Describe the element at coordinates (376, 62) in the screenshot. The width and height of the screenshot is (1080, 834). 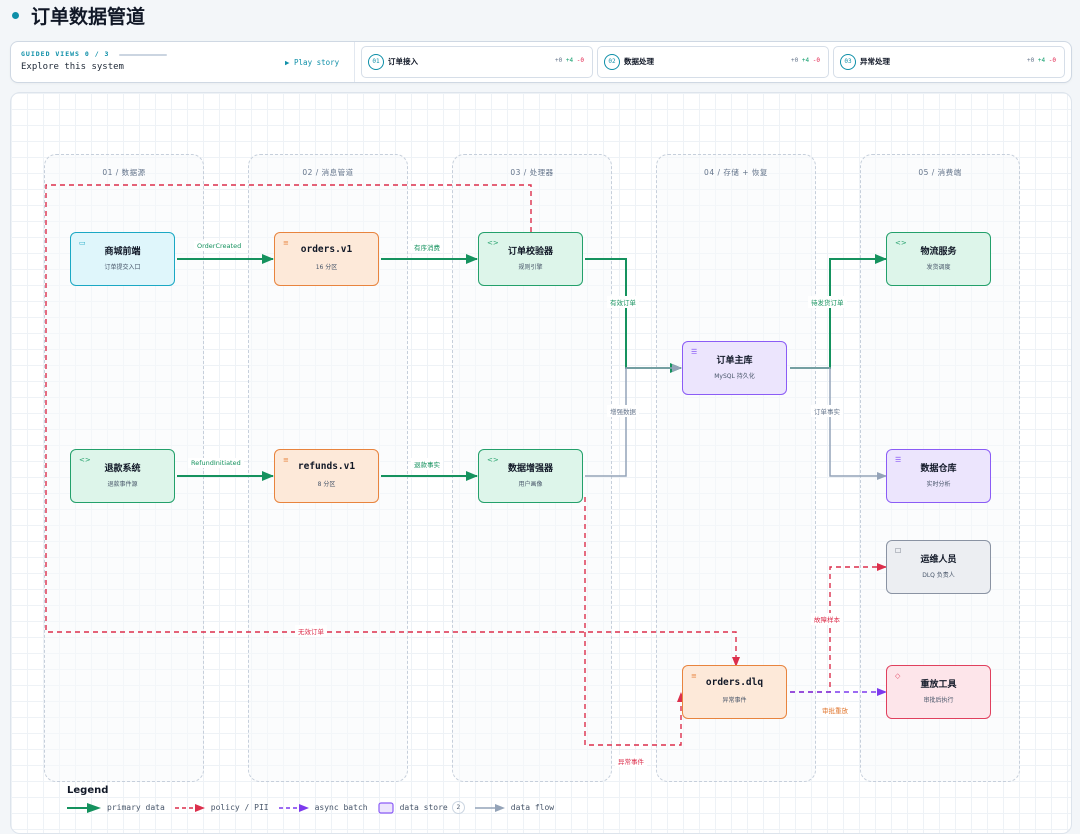
I see `step-number: 01` at that location.